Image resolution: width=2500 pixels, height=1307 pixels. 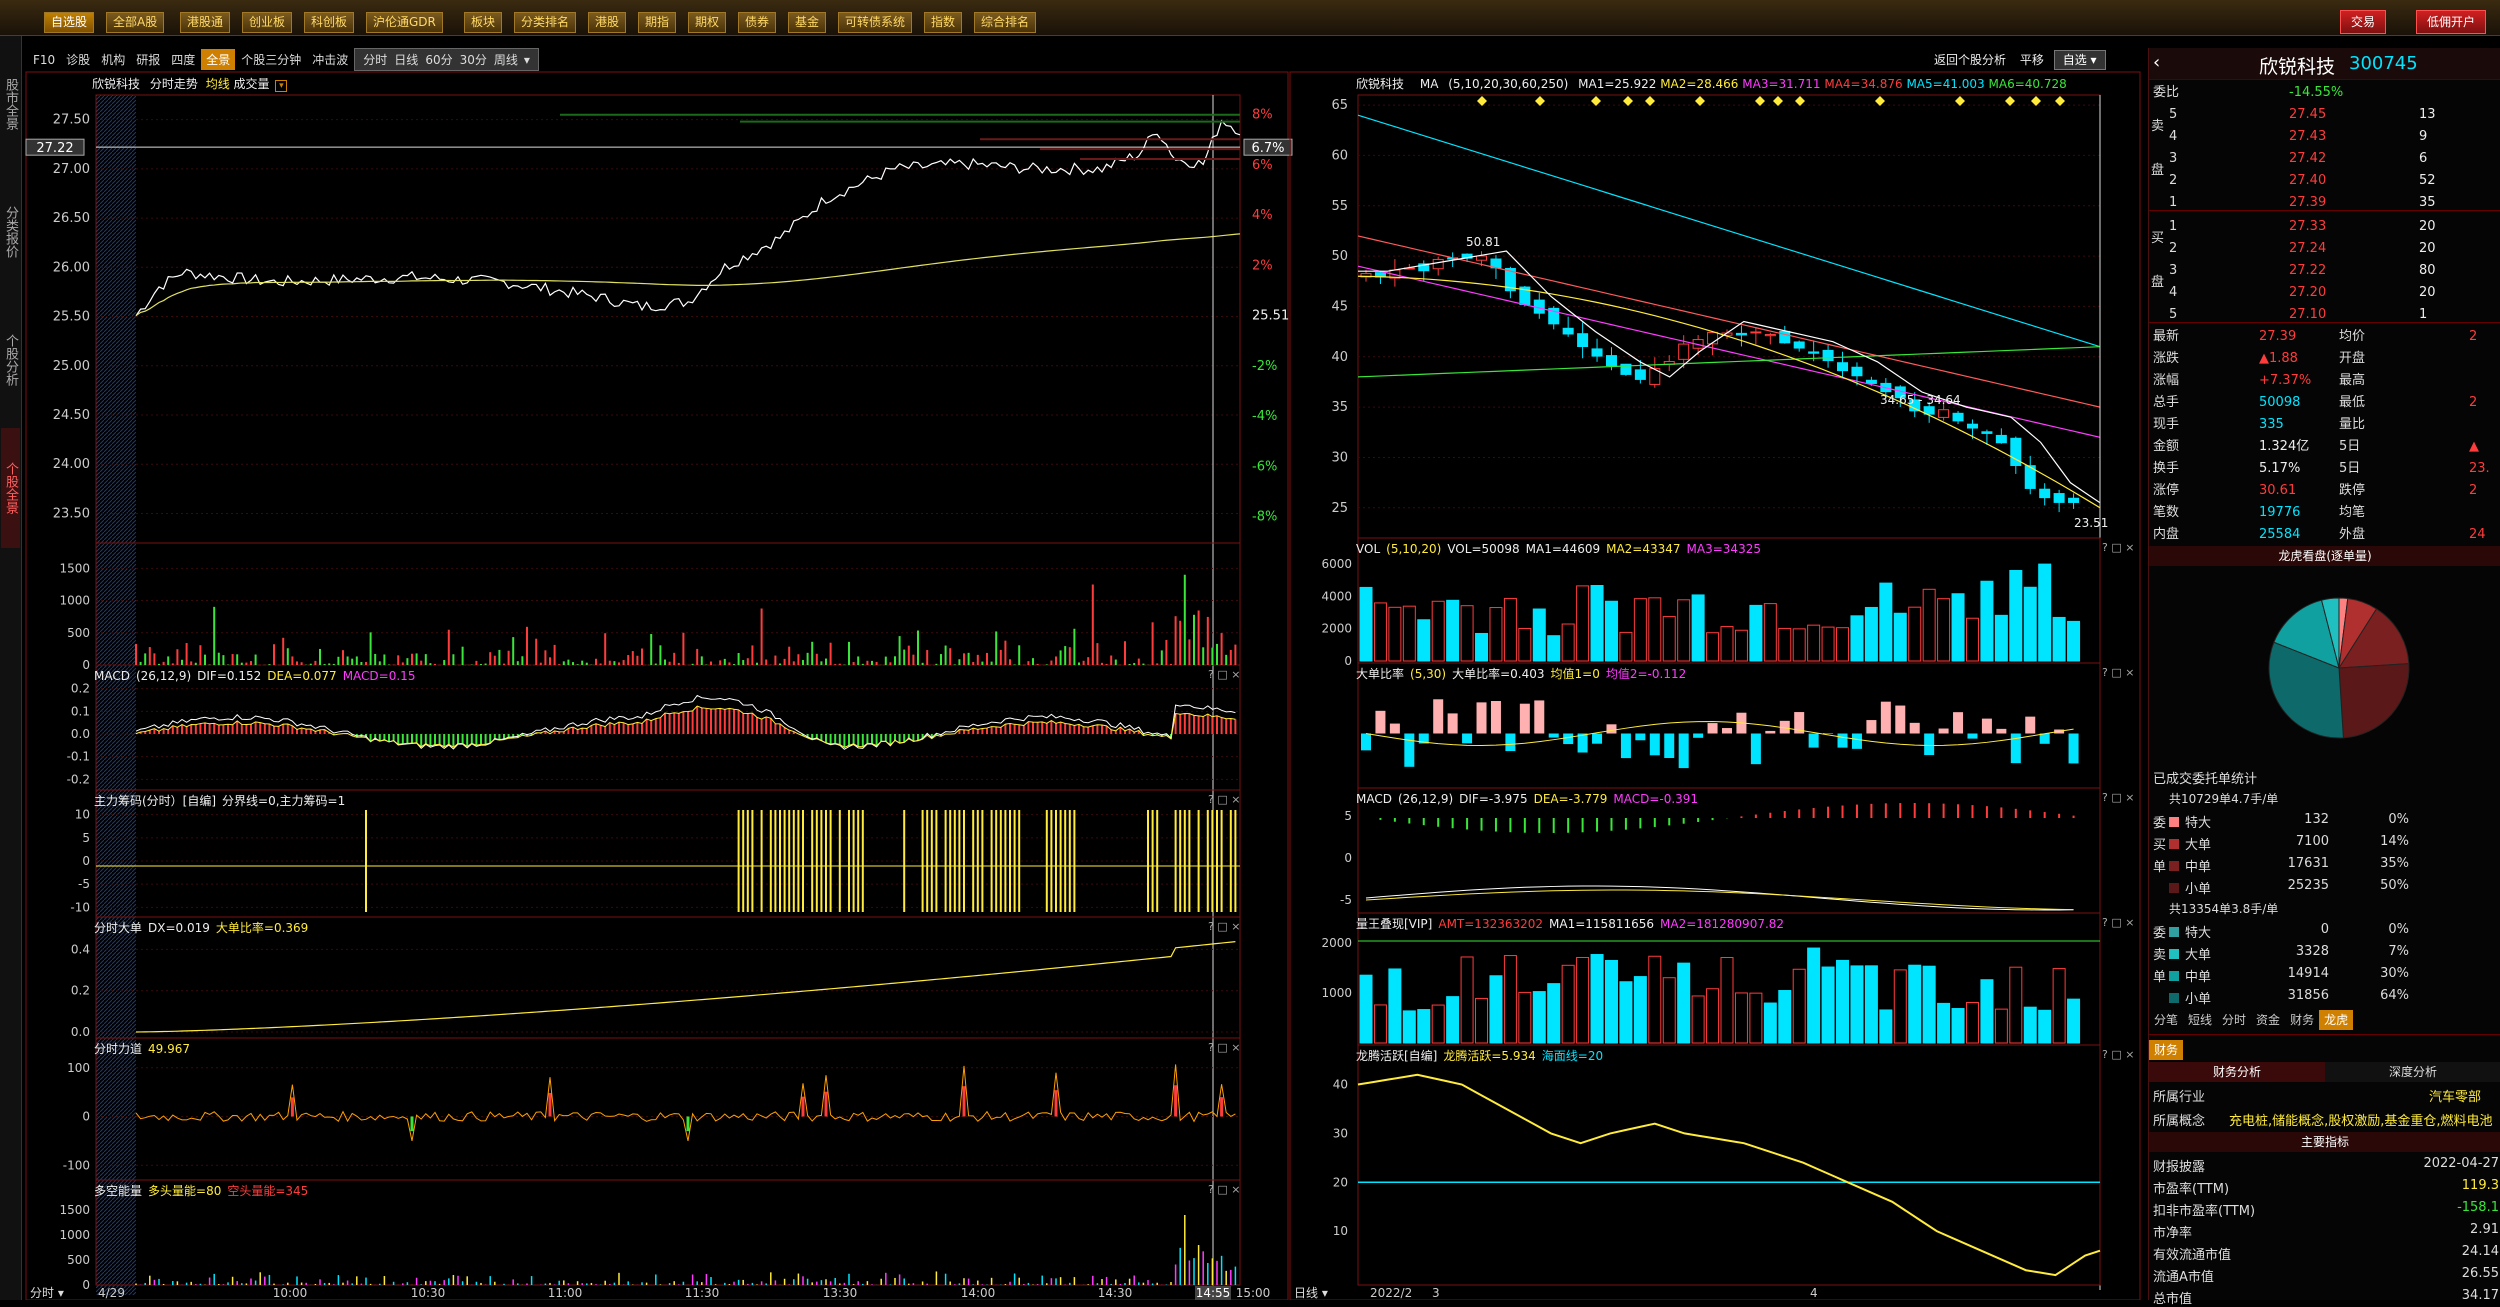 I want to click on kline-price-tick: 35, so click(x=1339, y=407).